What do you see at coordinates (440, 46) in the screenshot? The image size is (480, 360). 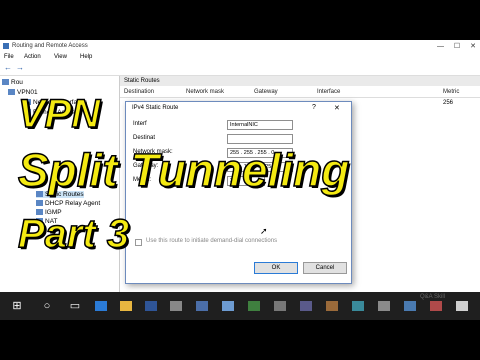 I see `minimize-icon: —` at bounding box center [440, 46].